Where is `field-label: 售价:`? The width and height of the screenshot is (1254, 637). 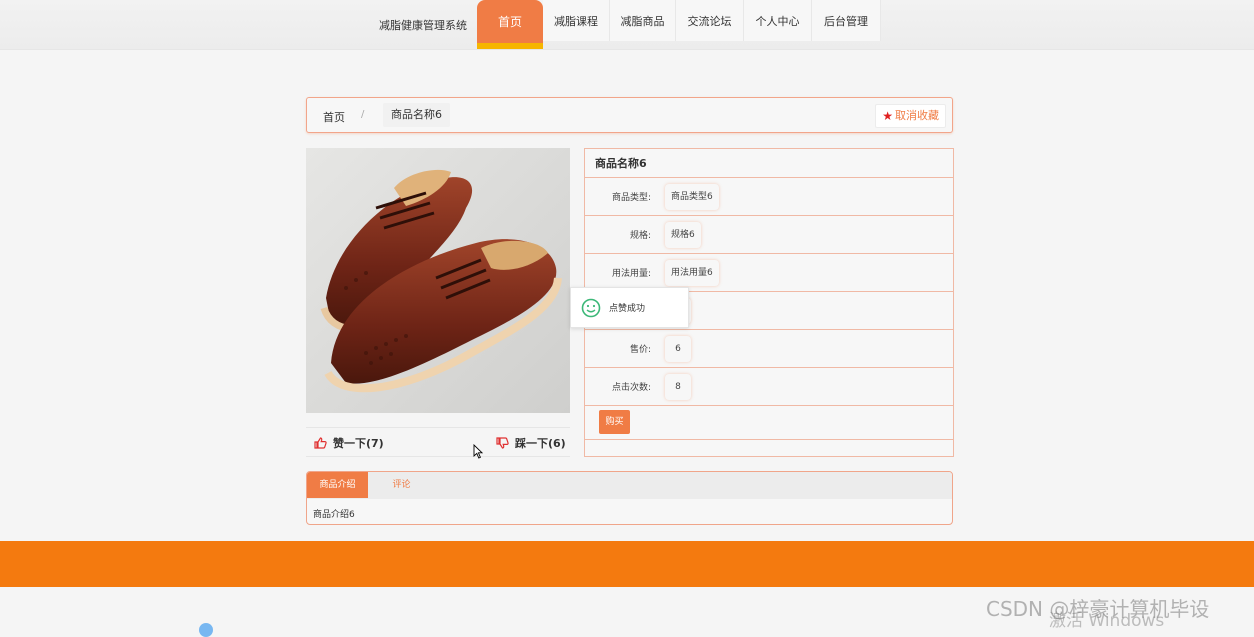
field-label: 售价: is located at coordinates (640, 350).